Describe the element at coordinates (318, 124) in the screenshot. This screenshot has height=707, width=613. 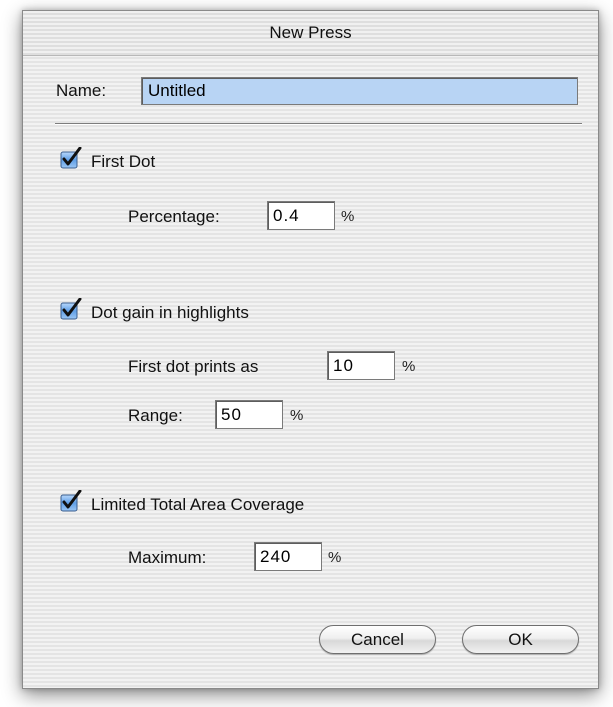
I see `separator-line` at that location.